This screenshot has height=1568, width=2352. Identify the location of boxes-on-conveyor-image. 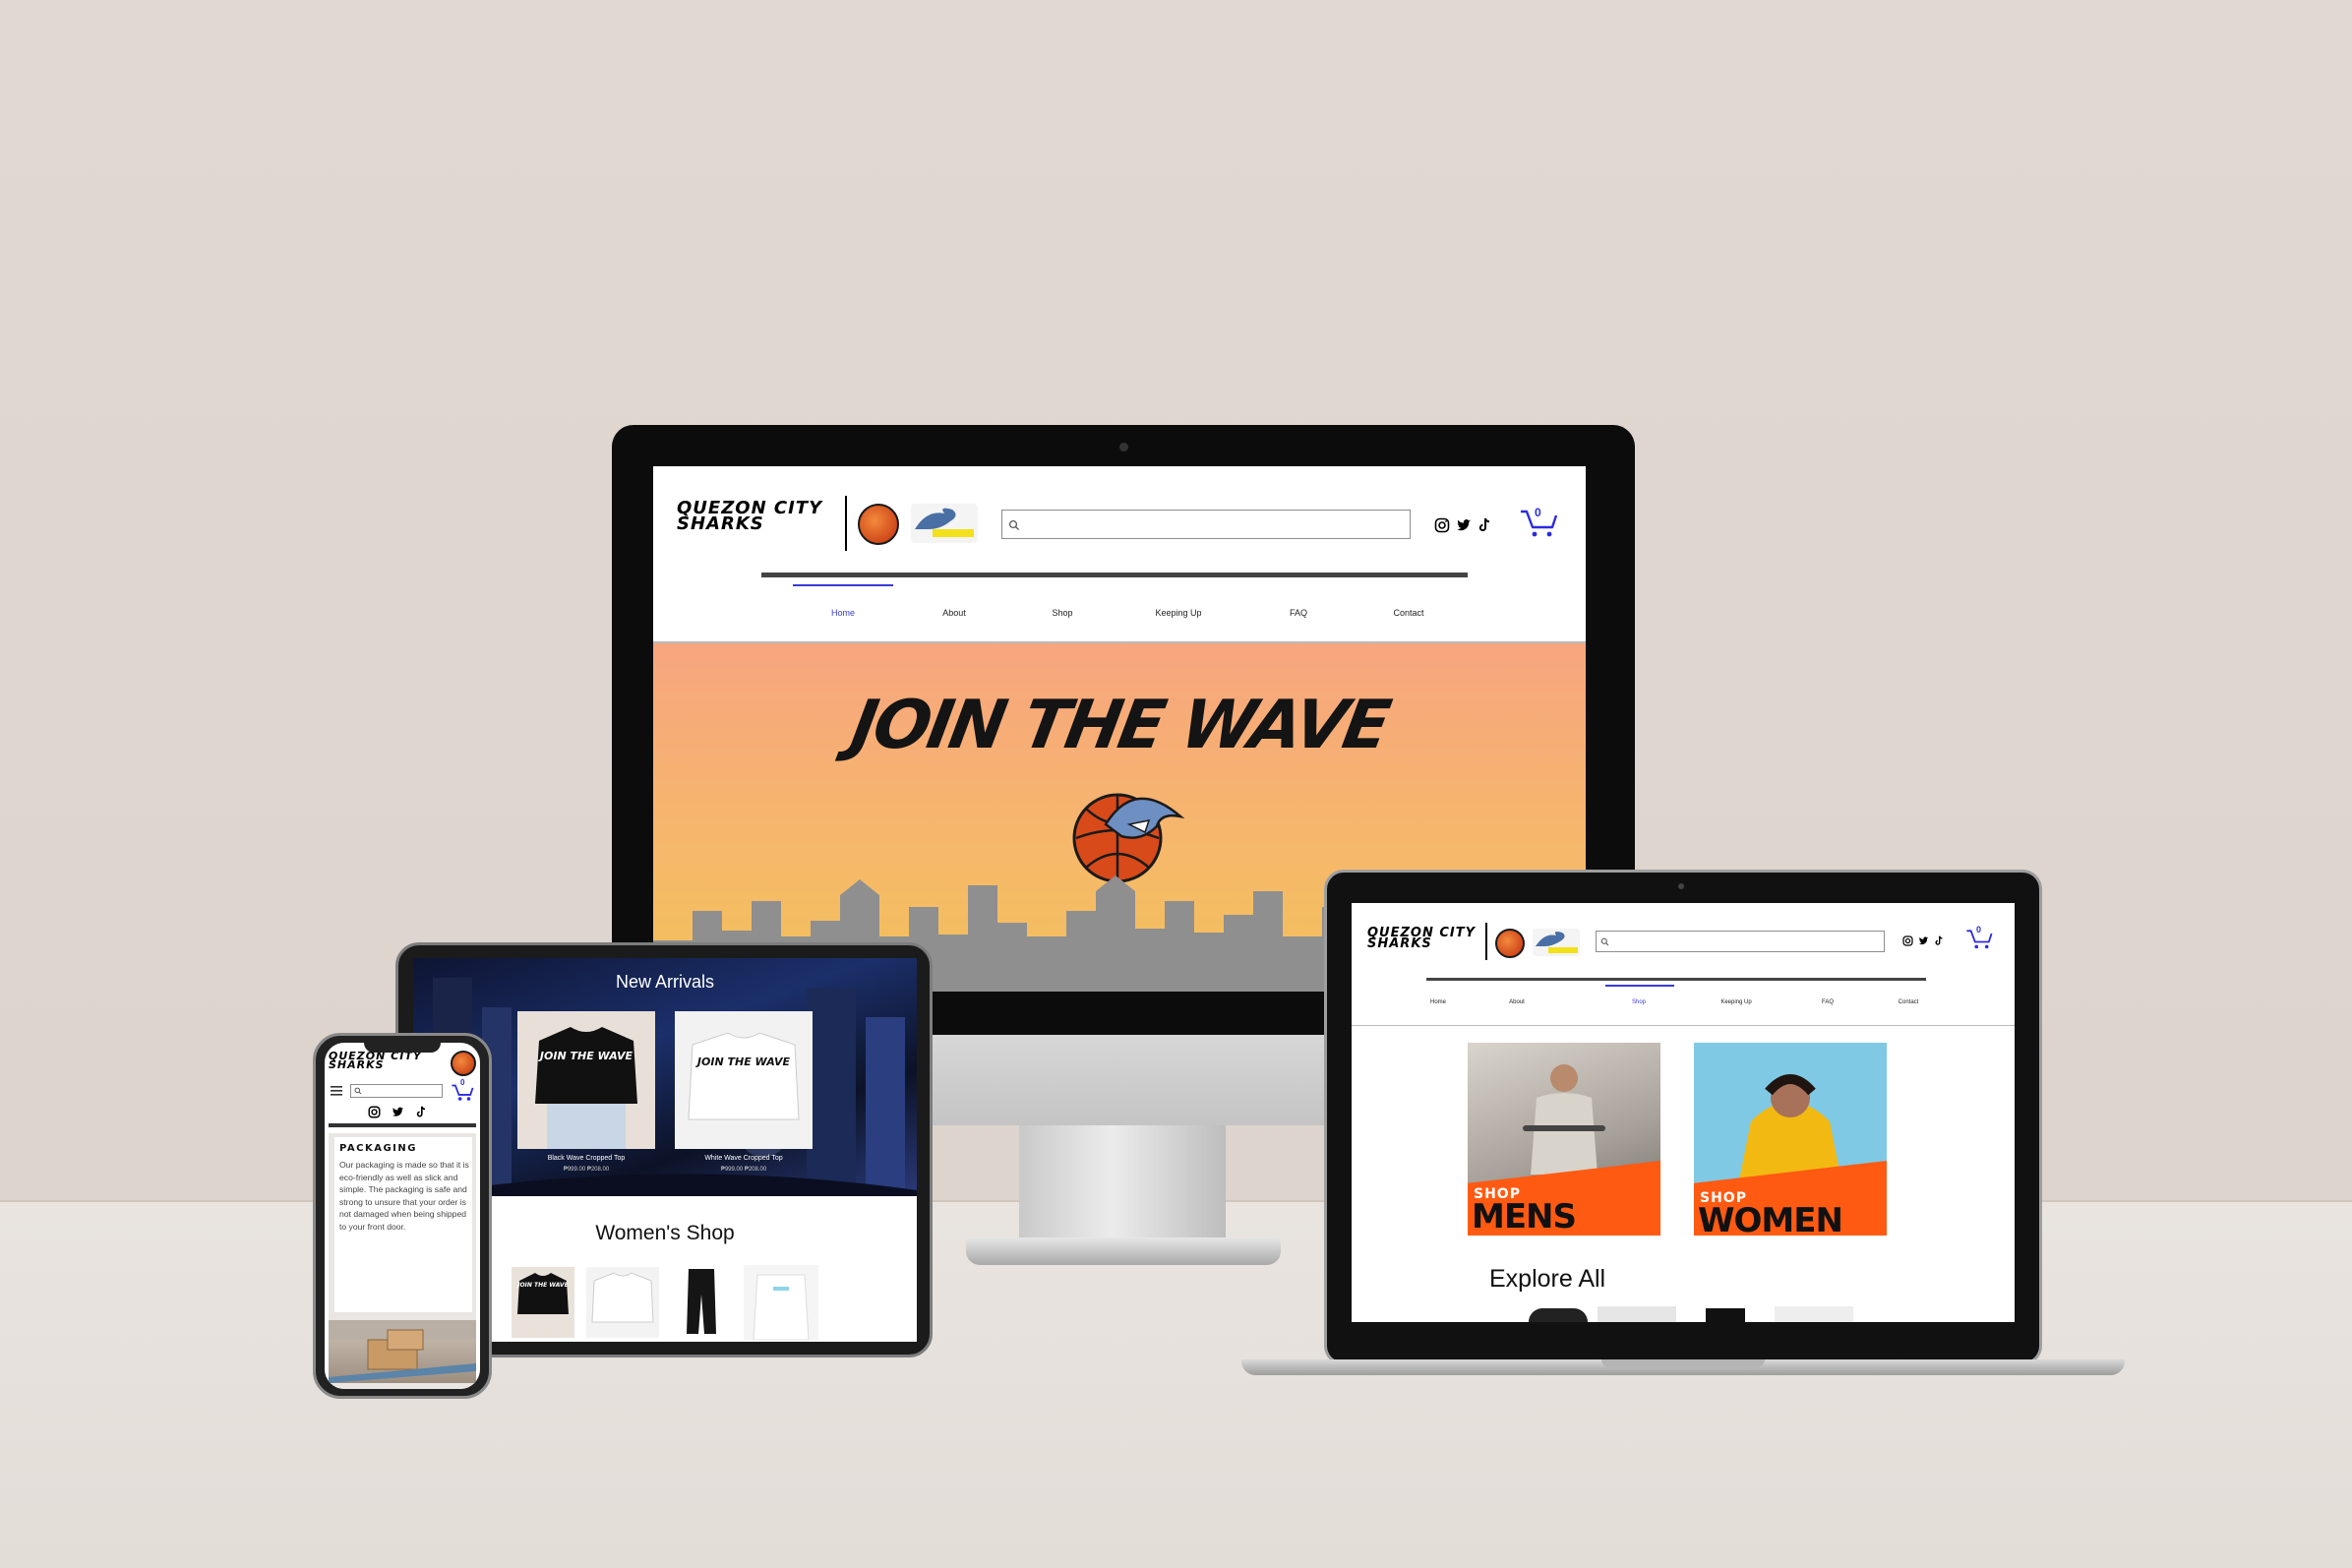
(403, 1351).